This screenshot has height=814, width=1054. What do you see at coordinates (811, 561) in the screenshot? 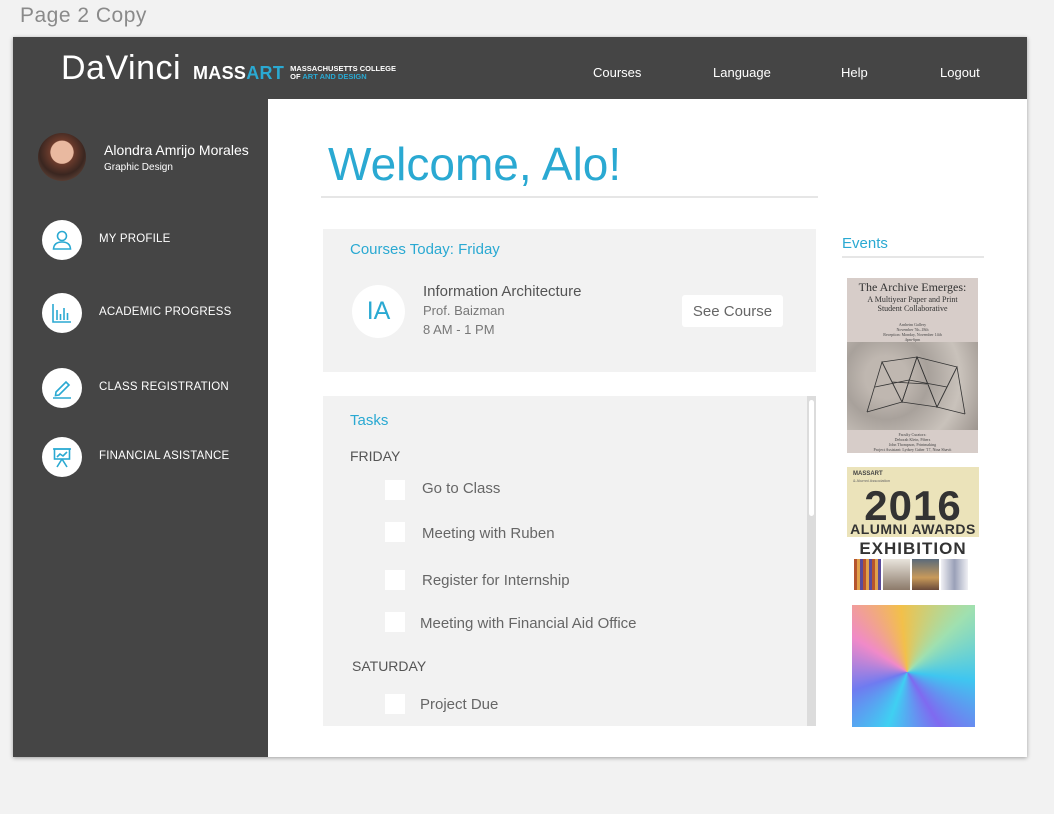
I see `tasks-scrollbar` at bounding box center [811, 561].